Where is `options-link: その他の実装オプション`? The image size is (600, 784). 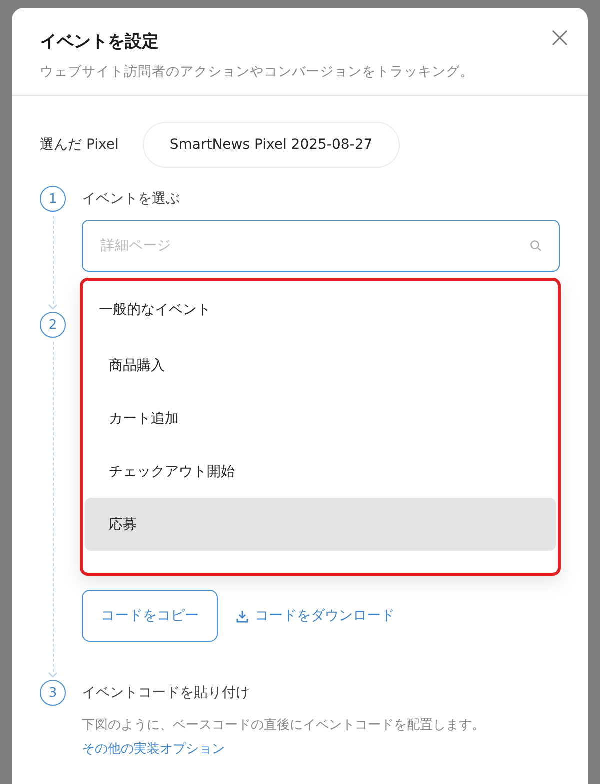 options-link: その他の実装オプション is located at coordinates (153, 749).